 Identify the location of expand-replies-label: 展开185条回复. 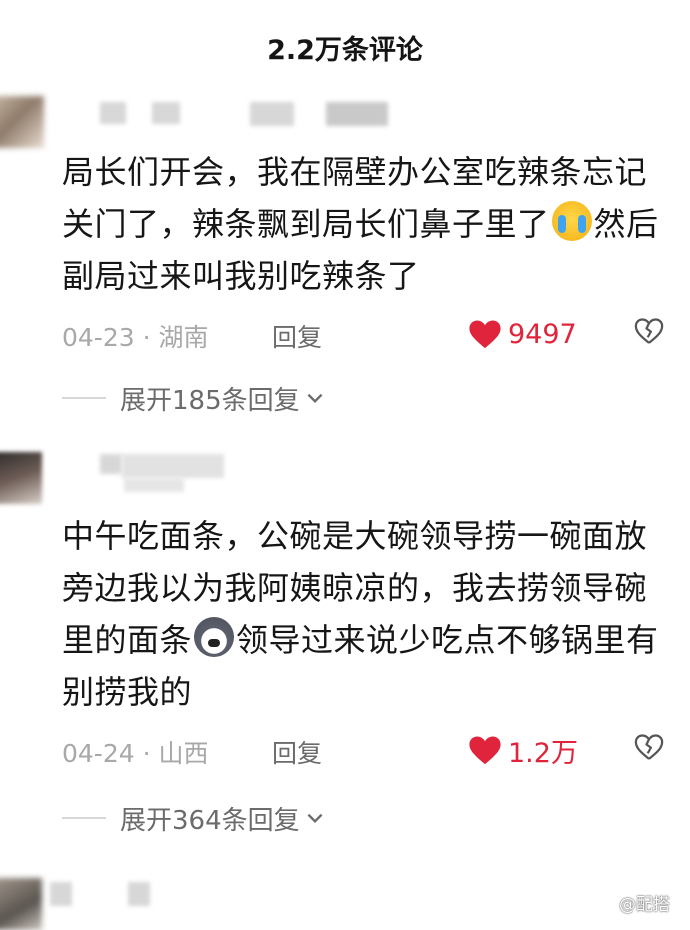
(210, 400).